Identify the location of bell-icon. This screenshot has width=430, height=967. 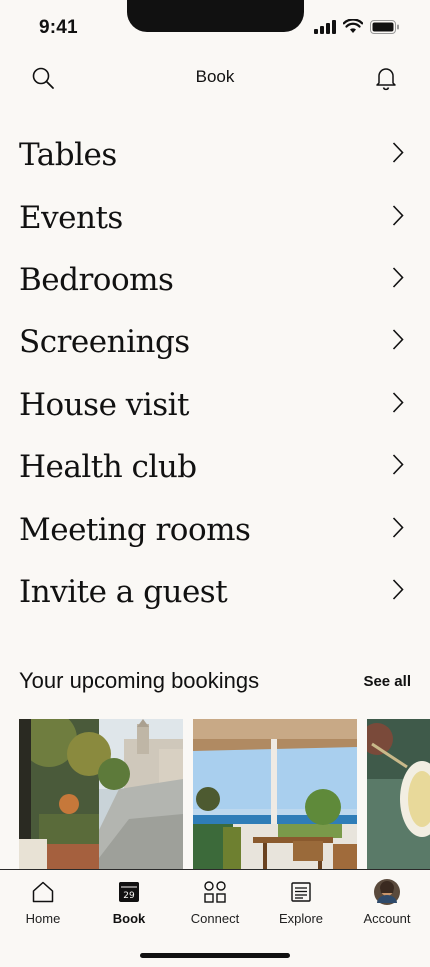
(386, 78).